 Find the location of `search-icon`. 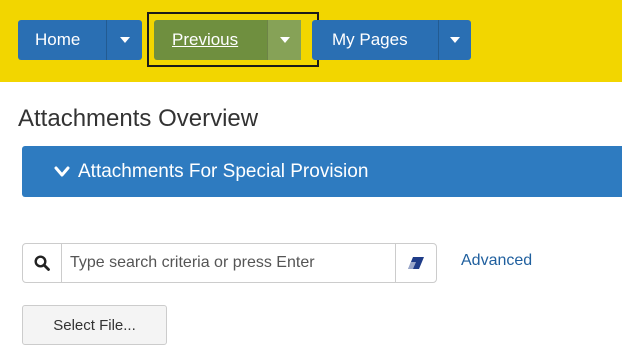

search-icon is located at coordinates (42, 263).